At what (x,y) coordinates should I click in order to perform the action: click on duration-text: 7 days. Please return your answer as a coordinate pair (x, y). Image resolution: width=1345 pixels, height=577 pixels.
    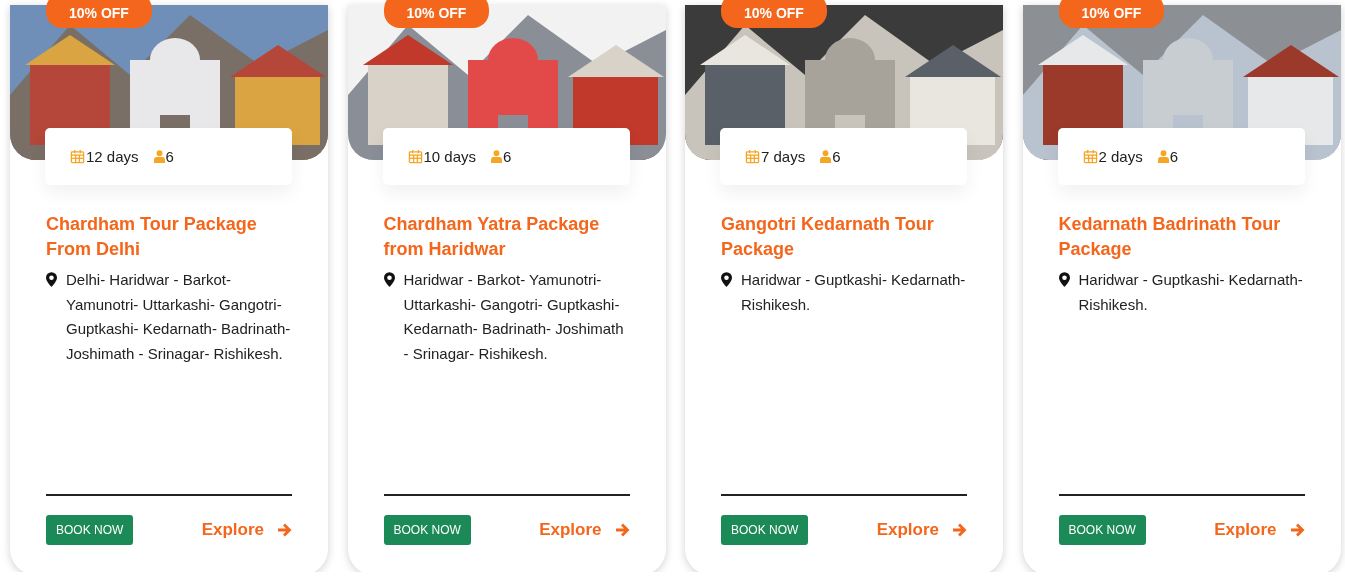
    Looking at the image, I should click on (783, 156).